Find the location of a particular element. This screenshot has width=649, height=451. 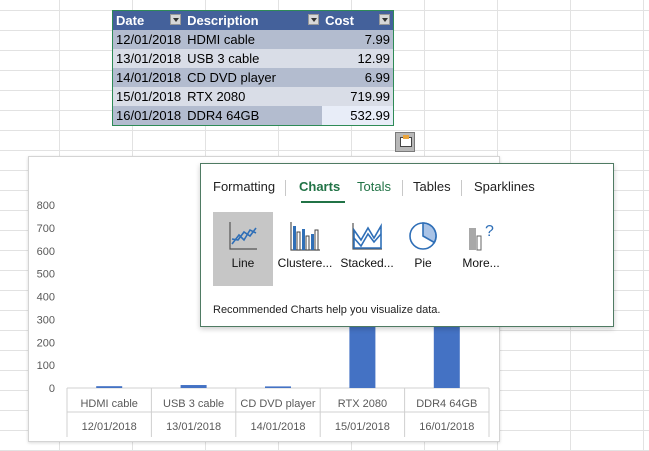

y-tick-label: 300 is located at coordinates (46, 320).